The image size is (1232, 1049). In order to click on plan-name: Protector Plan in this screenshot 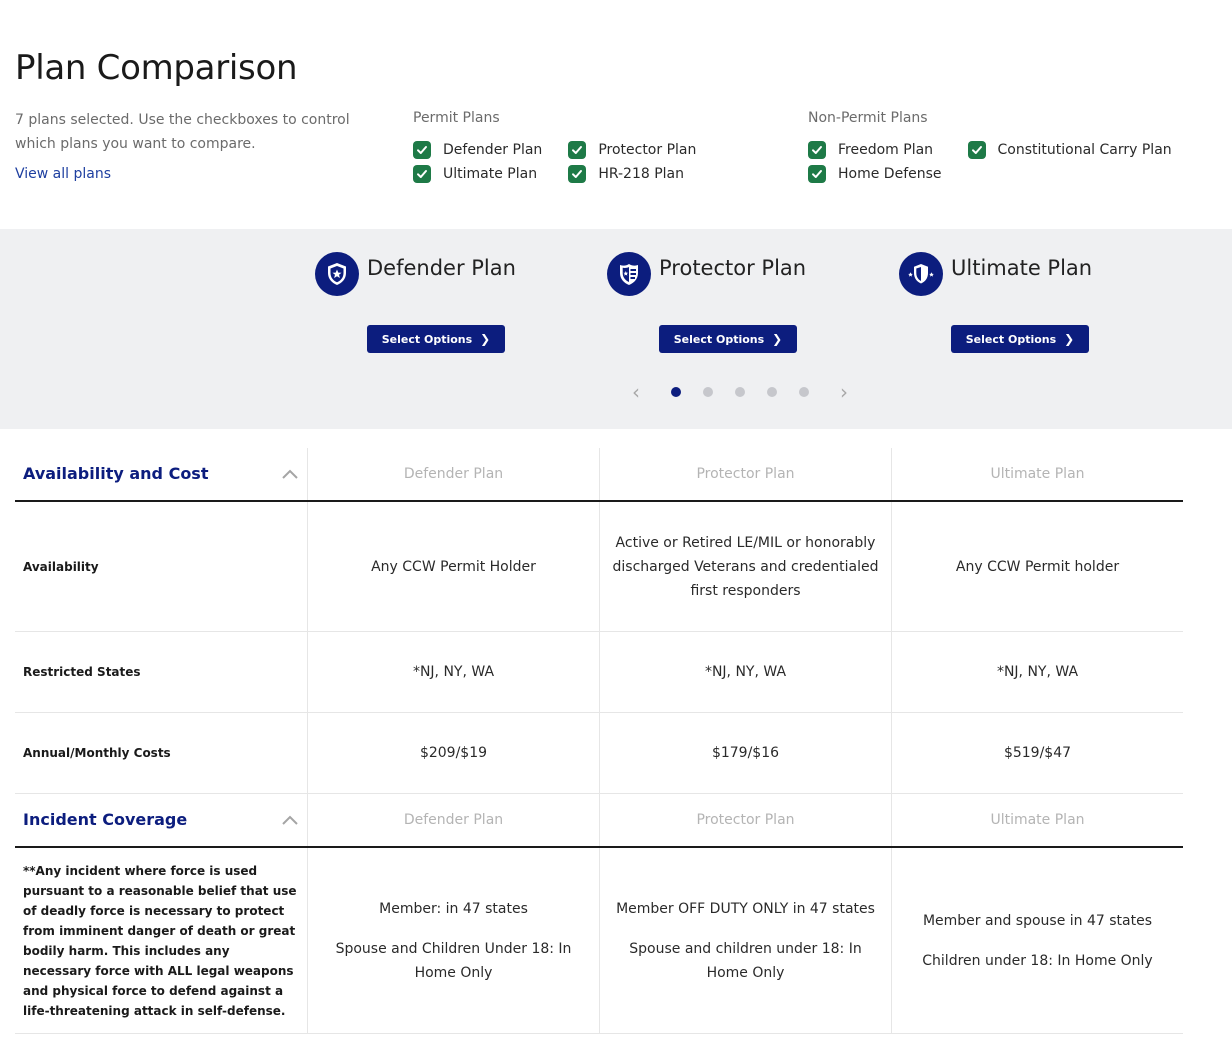, I will do `click(733, 268)`.